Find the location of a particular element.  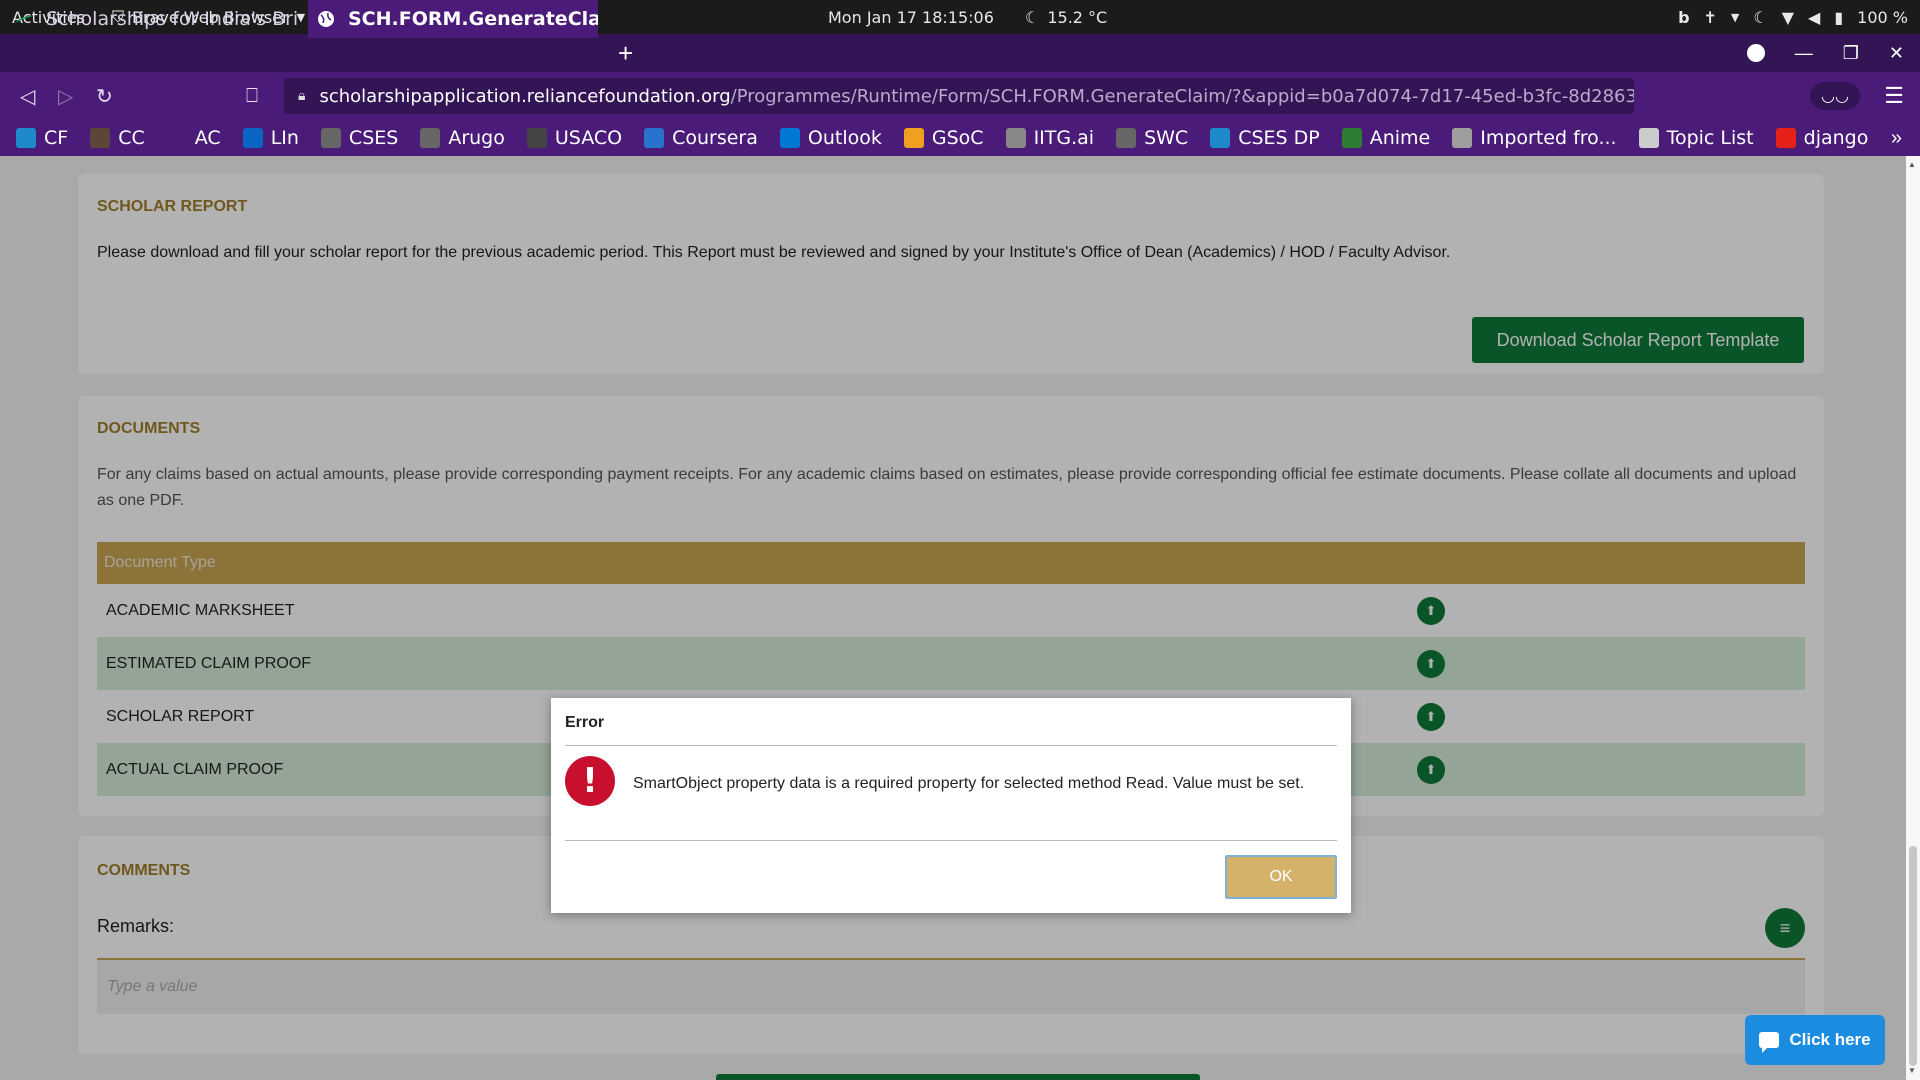

bookmark-item: LIn is located at coordinates (270, 138).